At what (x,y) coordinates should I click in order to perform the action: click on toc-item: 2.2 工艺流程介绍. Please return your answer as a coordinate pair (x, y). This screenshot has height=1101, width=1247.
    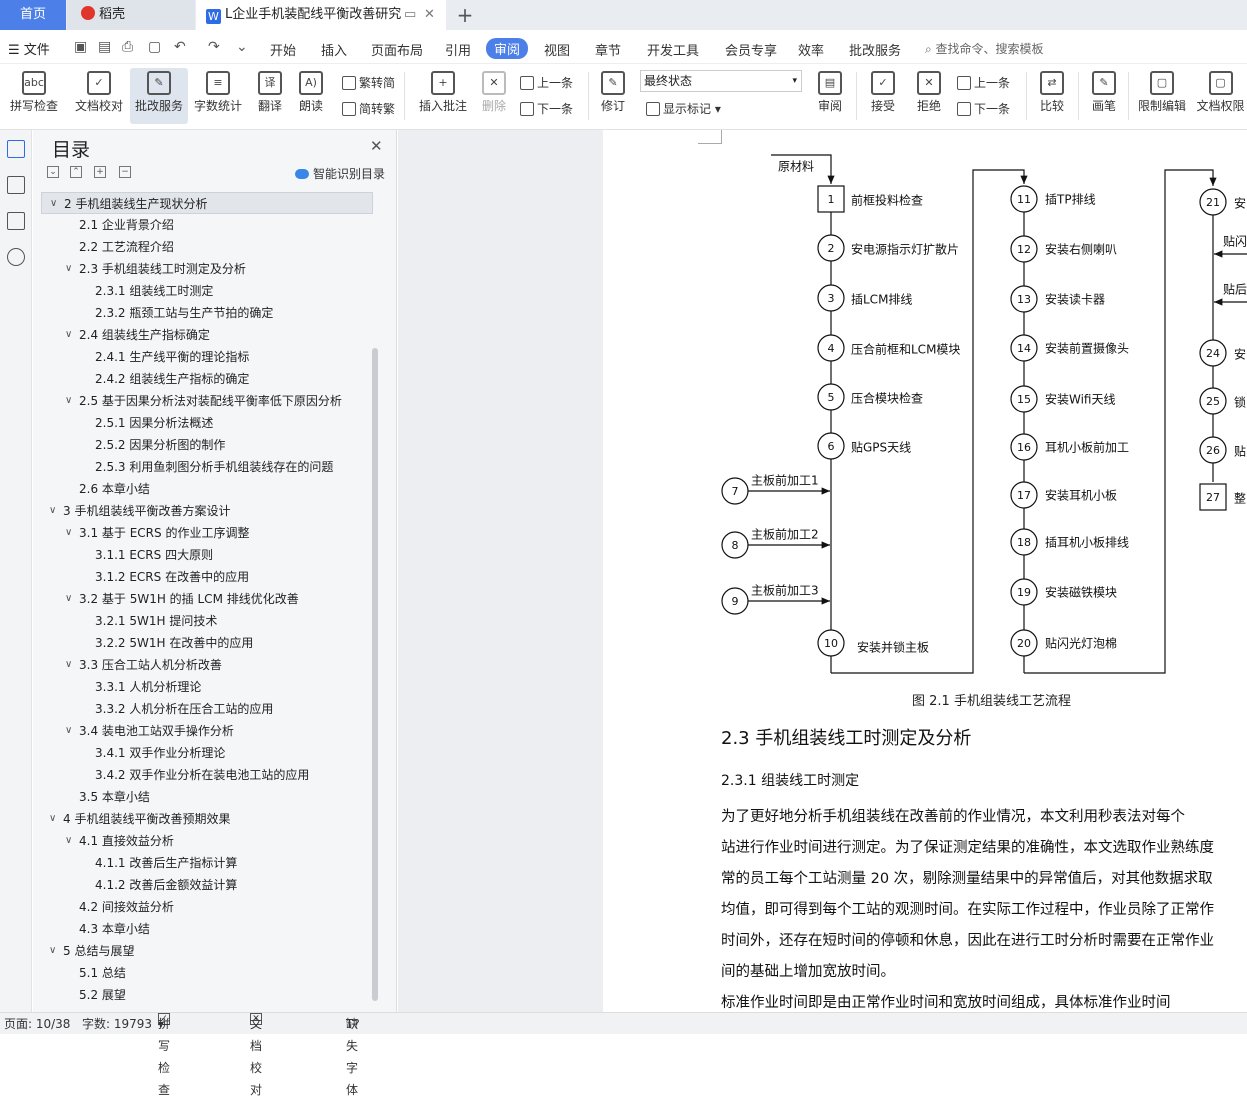
    Looking at the image, I should click on (207, 247).